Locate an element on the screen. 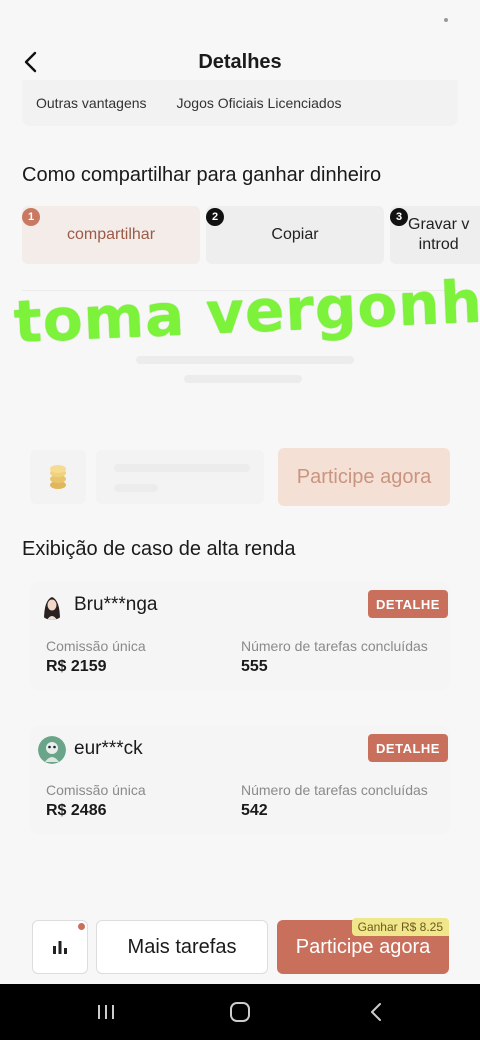  share-section-title: Como compartilhar para ganhar dinheiro is located at coordinates (202, 175).